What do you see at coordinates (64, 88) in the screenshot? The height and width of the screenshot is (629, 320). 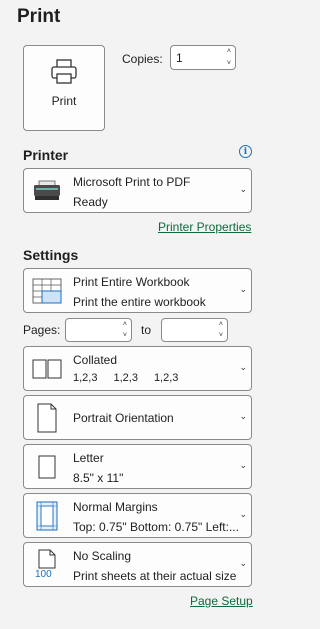 I see `print-button: Print` at bounding box center [64, 88].